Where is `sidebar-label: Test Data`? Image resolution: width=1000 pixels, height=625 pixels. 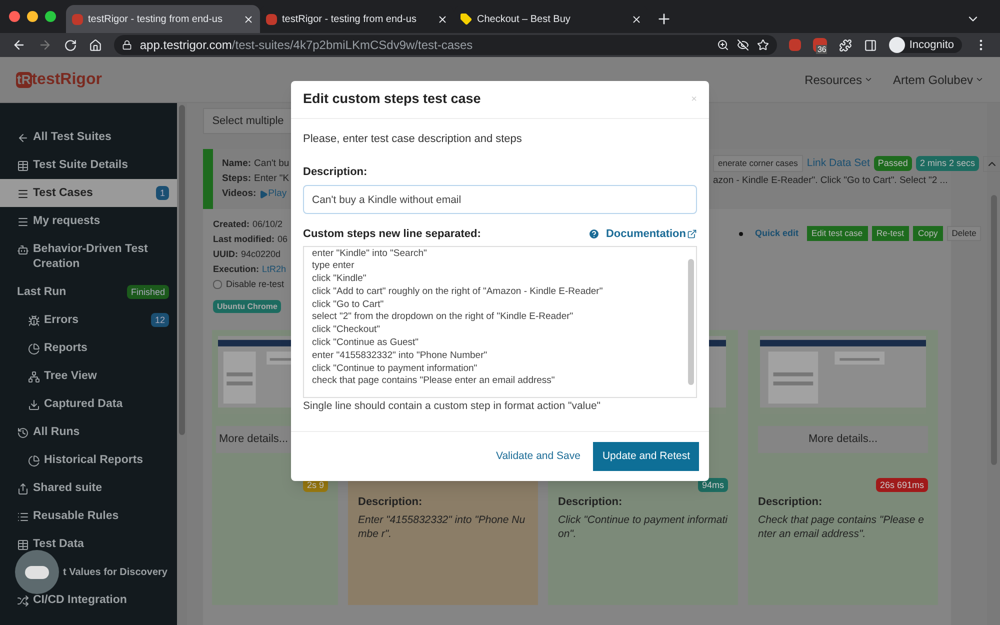
sidebar-label: Test Data is located at coordinates (59, 544).